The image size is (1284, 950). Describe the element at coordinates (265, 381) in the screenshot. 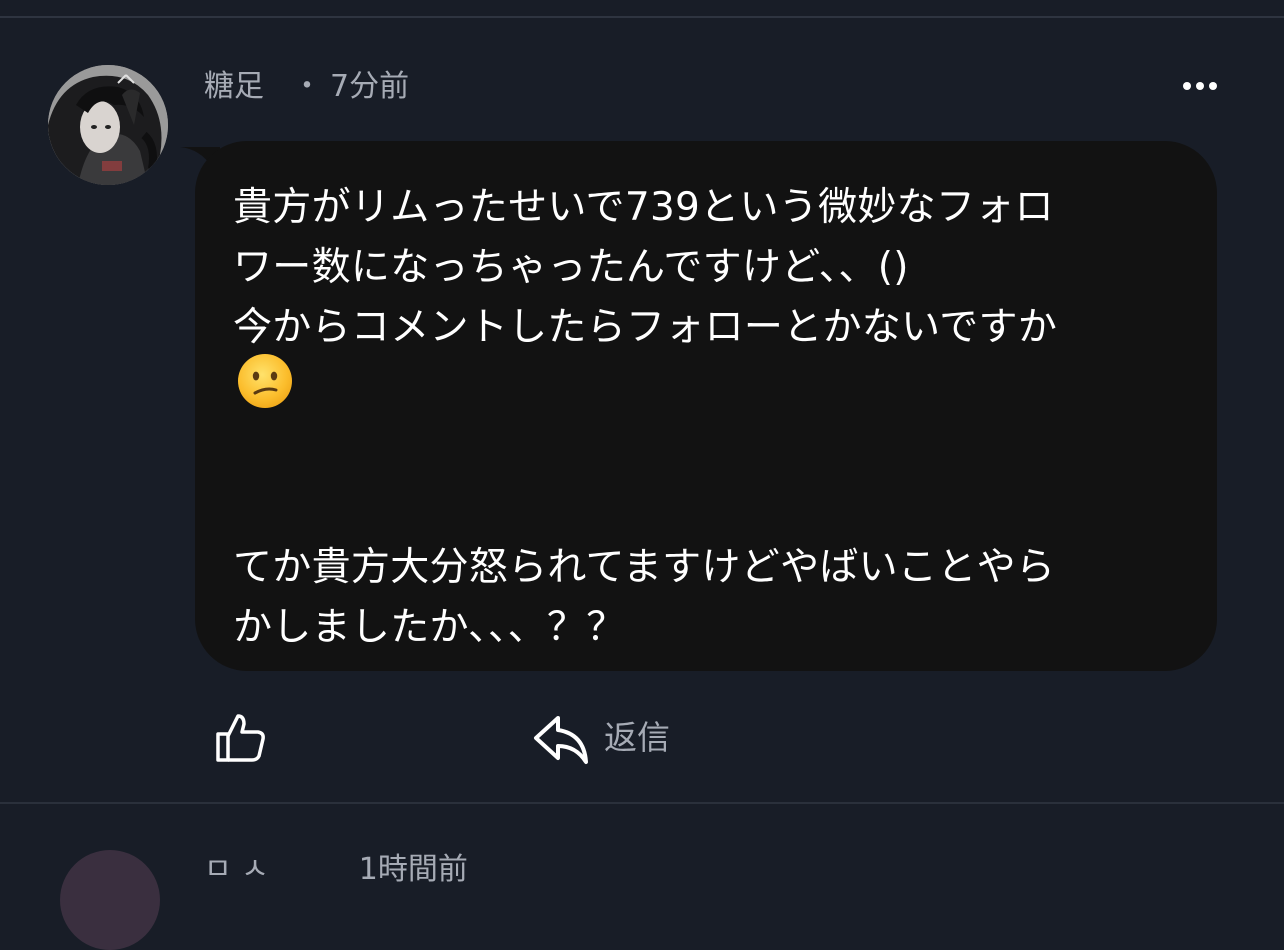

I see `confused-face-icon` at that location.